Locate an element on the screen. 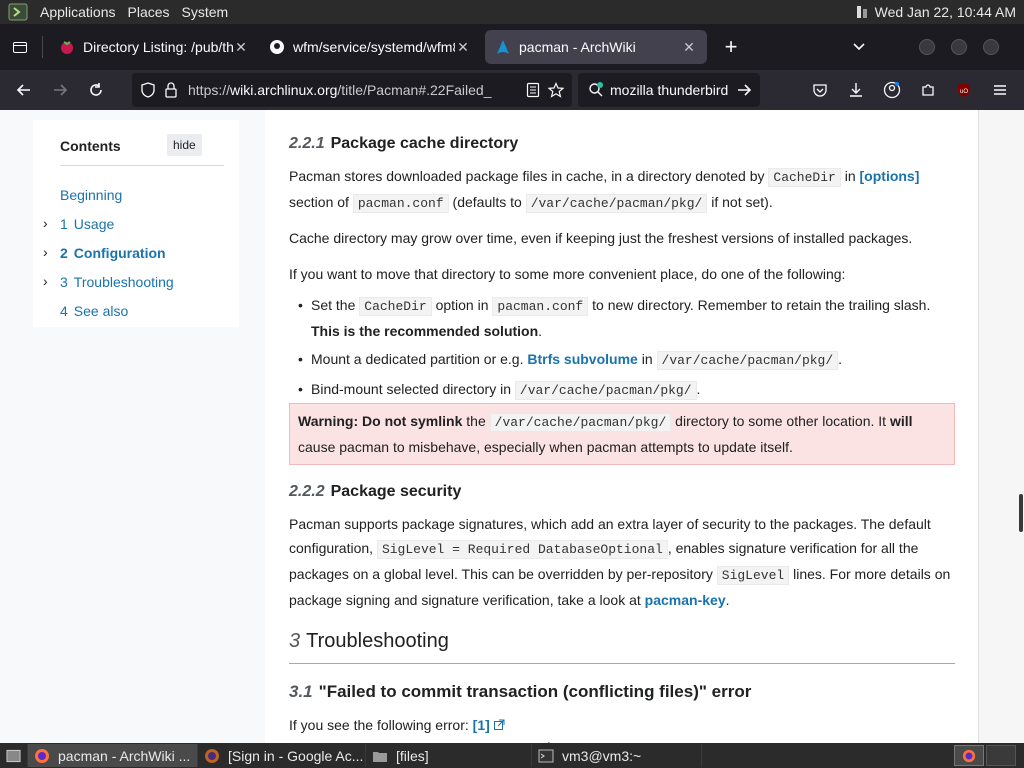 The height and width of the screenshot is (768, 1024). tab-archwiki-active: pacman - ArchWiki ✕ is located at coordinates (596, 47).